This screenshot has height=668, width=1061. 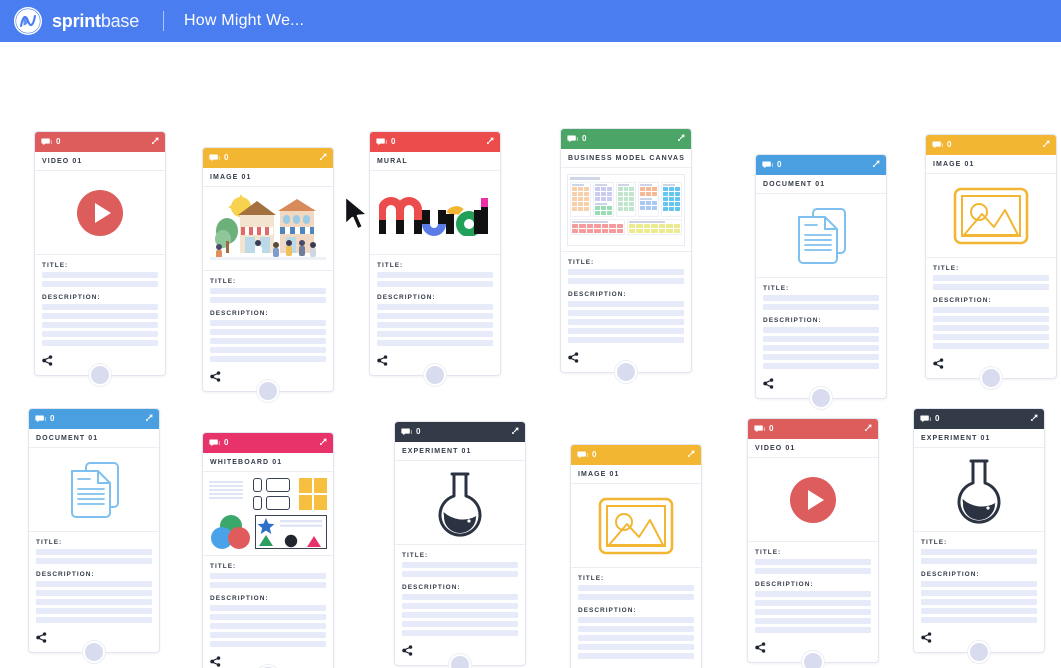 I want to click on card-whiteboard-01: 0 WHITEBOARD 01 TITLE: DESCRIPTION:, so click(x=268, y=550).